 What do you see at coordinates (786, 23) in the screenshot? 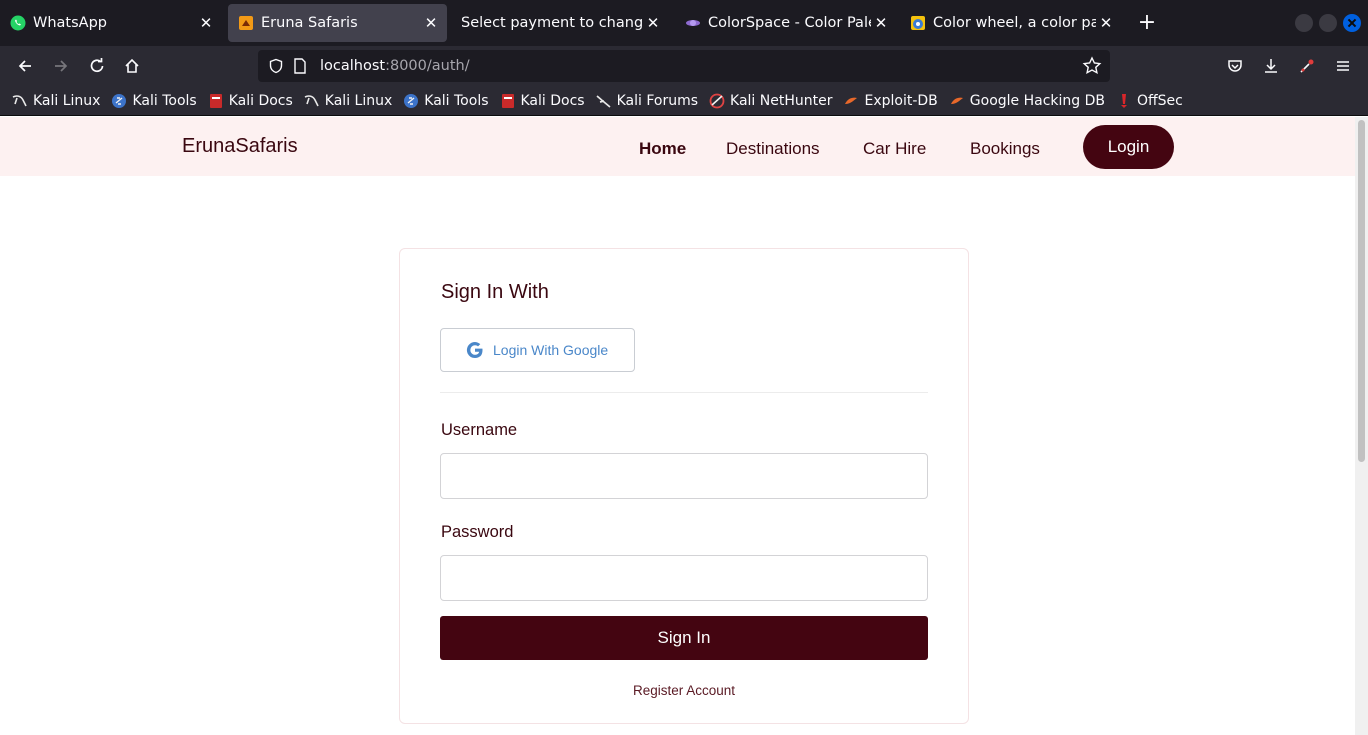
I see `tab-colorspace: ColorSpace - Color Palett ✕` at bounding box center [786, 23].